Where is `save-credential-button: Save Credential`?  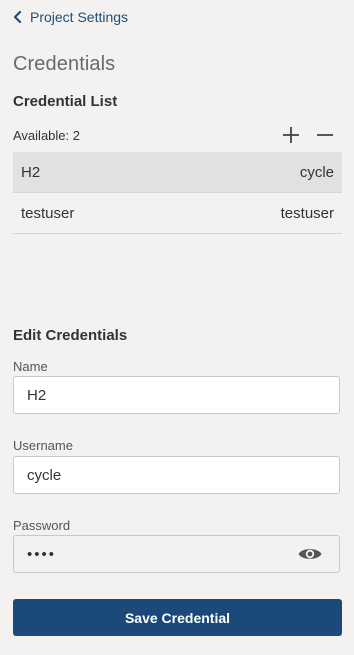 save-credential-button: Save Credential is located at coordinates (177, 617).